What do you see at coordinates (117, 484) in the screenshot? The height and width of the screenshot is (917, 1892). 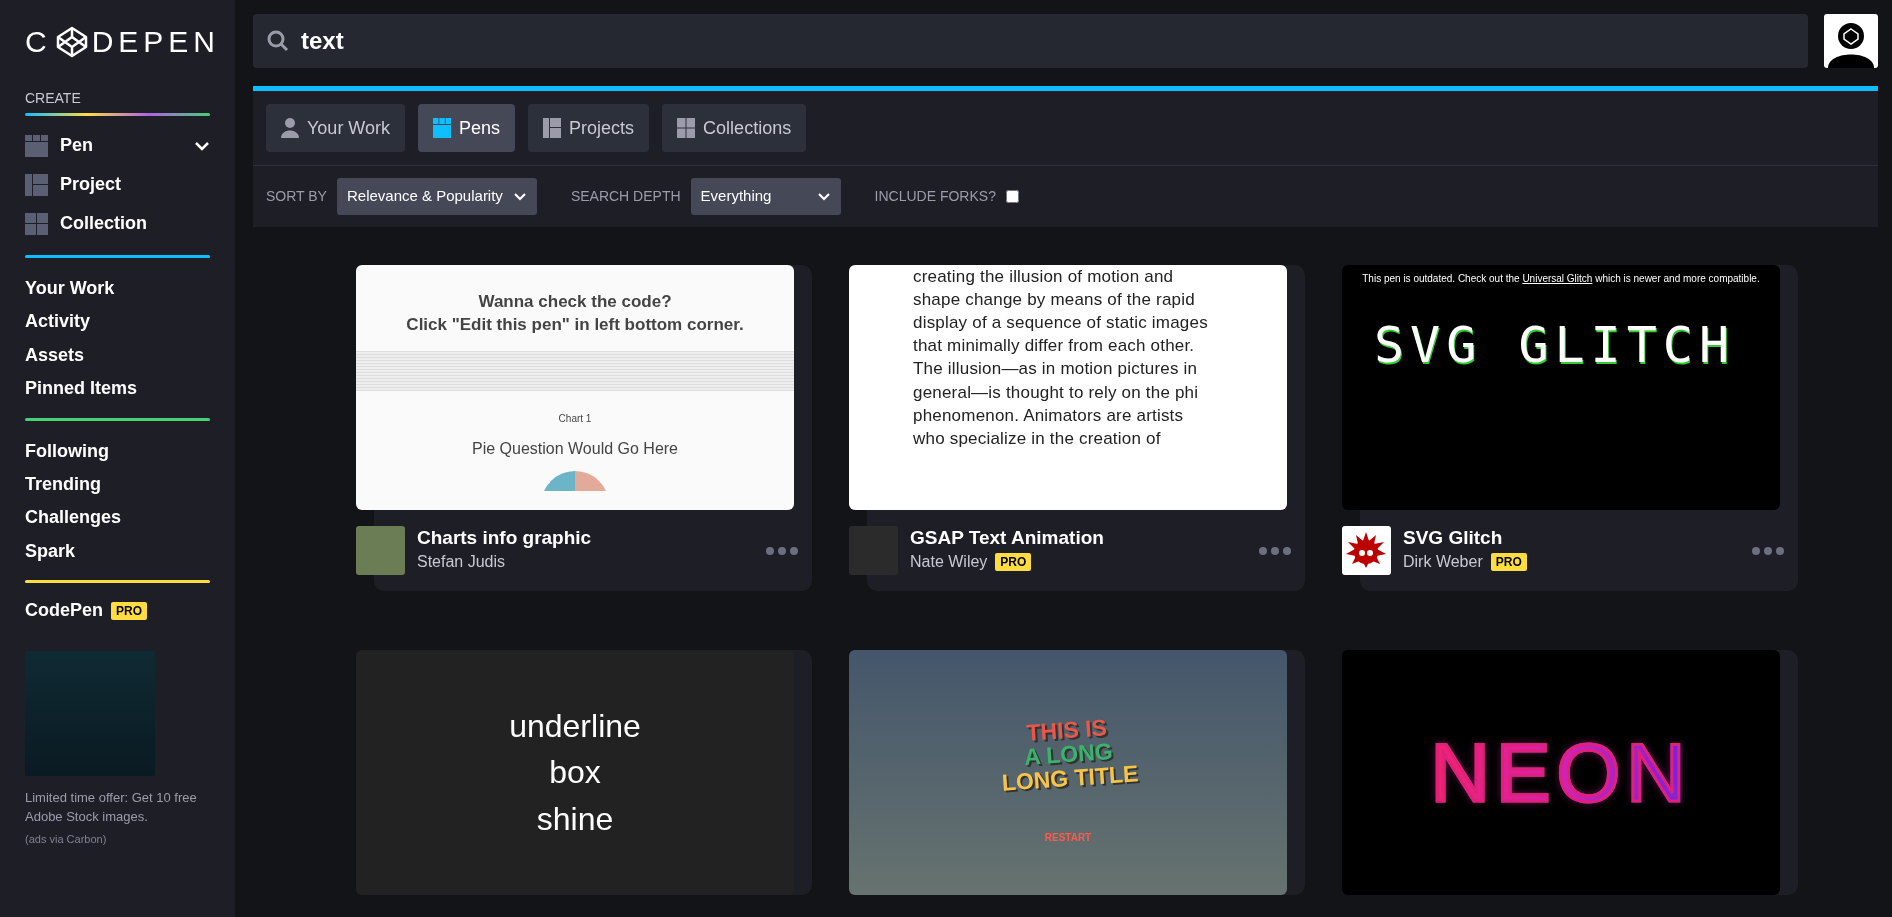 I see `nav-link: Trending` at bounding box center [117, 484].